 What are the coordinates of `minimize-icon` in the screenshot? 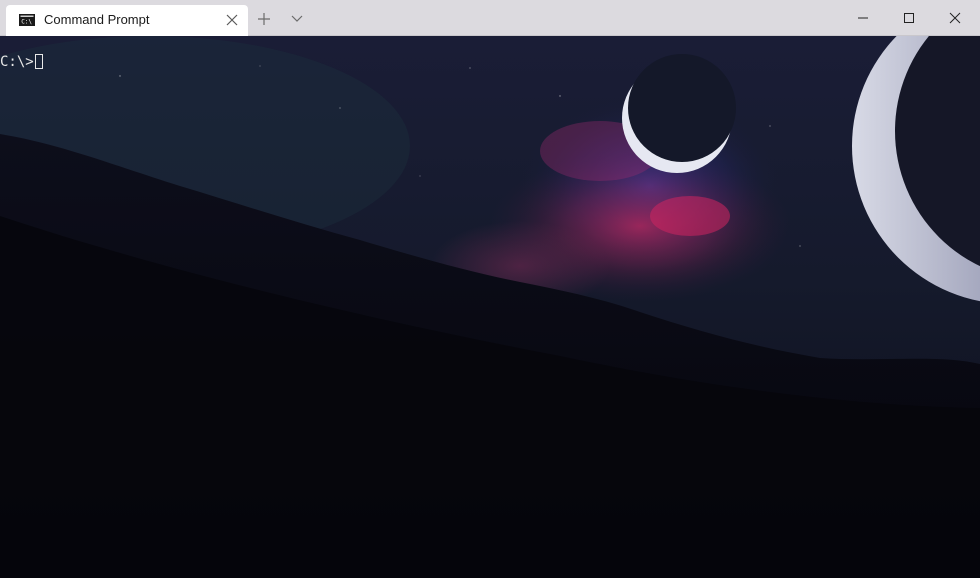 It's located at (863, 18).